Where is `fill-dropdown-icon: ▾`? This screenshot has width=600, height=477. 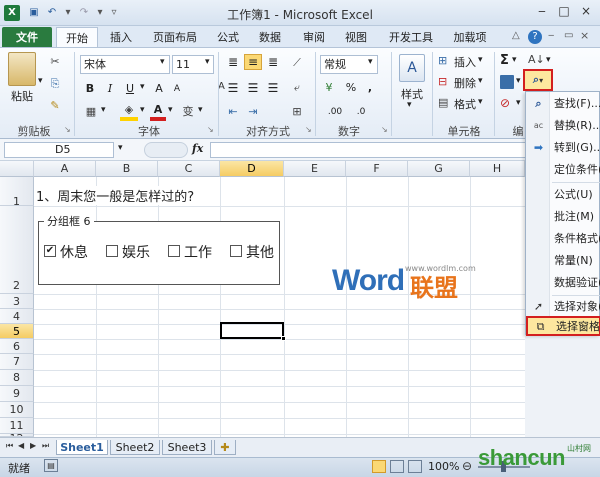 fill-dropdown-icon: ▾ is located at coordinates (518, 81).